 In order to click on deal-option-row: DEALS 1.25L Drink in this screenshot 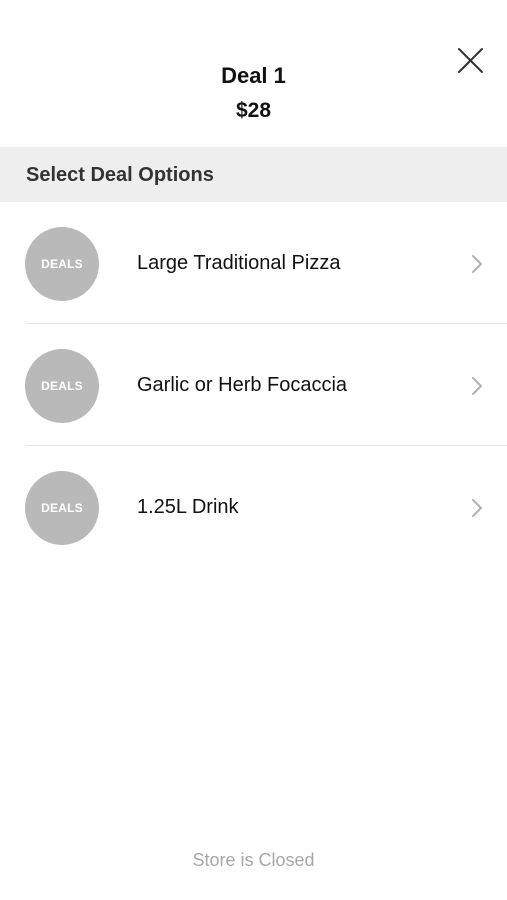, I will do `click(253, 507)`.